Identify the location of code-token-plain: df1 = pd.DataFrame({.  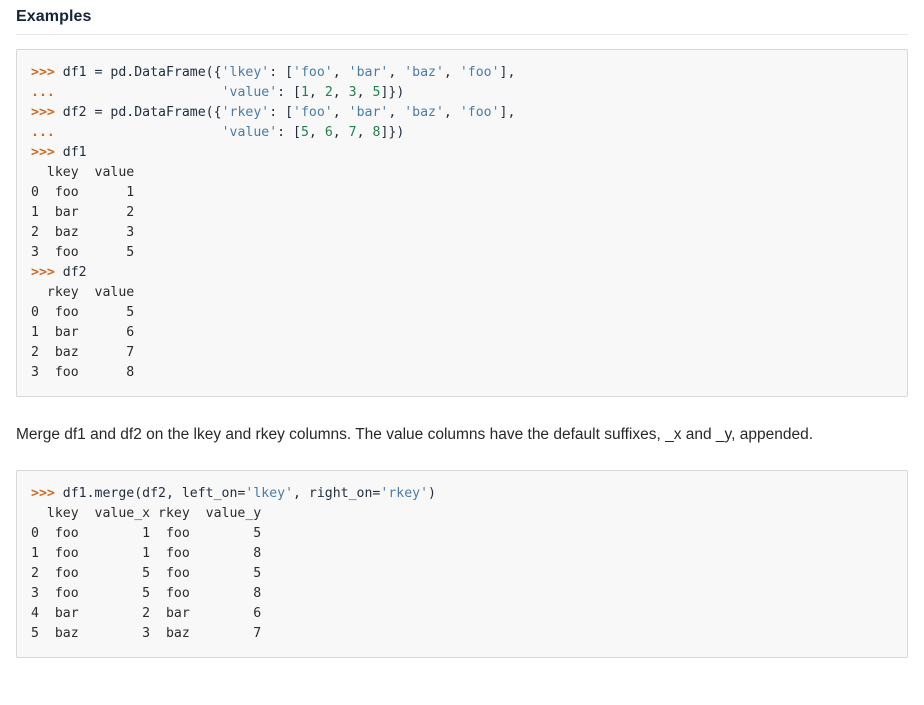
(142, 72).